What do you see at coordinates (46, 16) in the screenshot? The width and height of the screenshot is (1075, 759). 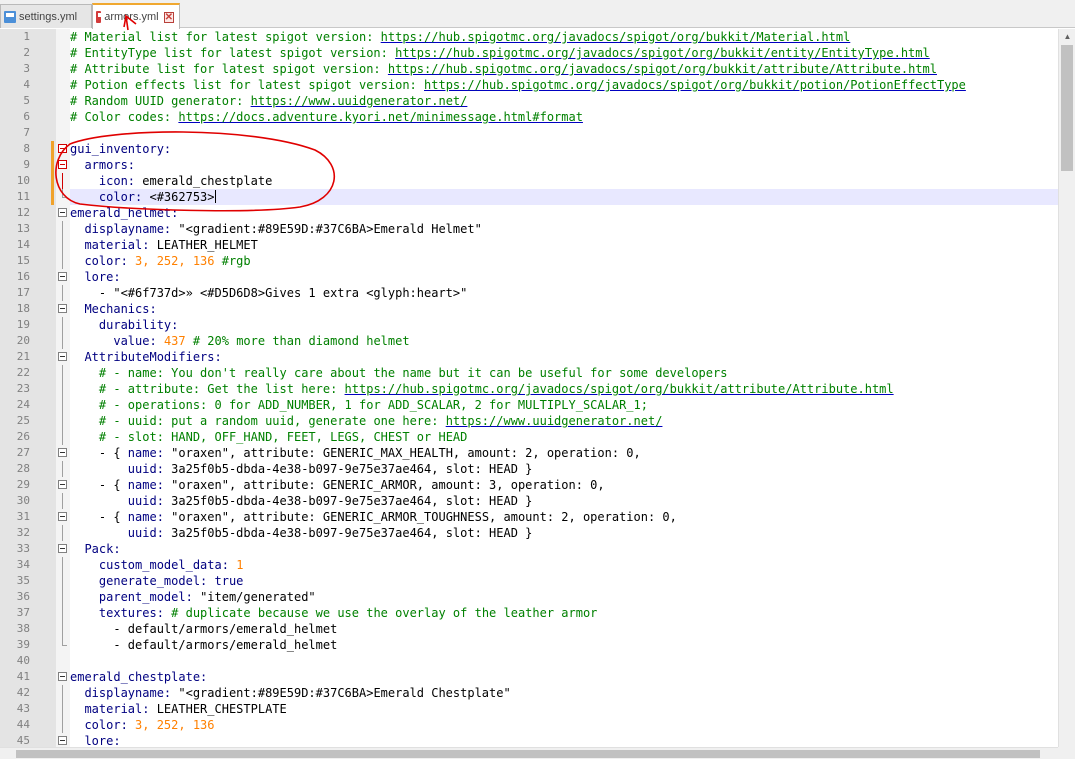 I see `tab-settings-yml: settings.yml` at bounding box center [46, 16].